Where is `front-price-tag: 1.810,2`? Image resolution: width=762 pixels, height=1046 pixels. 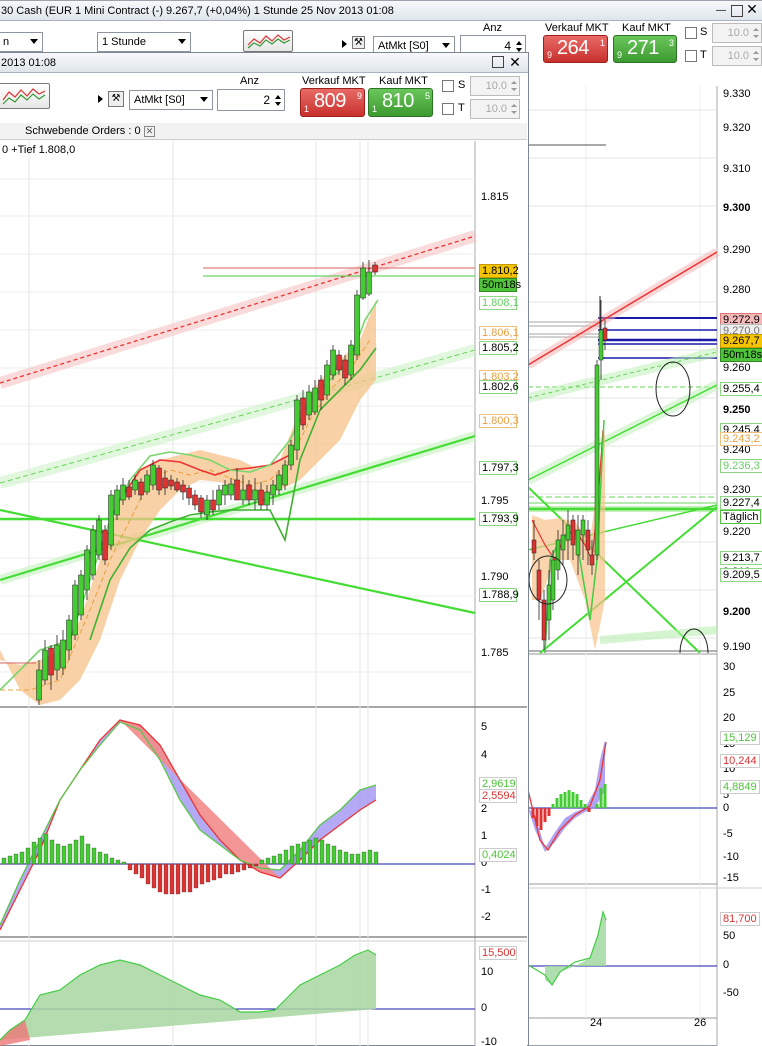
front-price-tag: 1.810,2 is located at coordinates (499, 271).